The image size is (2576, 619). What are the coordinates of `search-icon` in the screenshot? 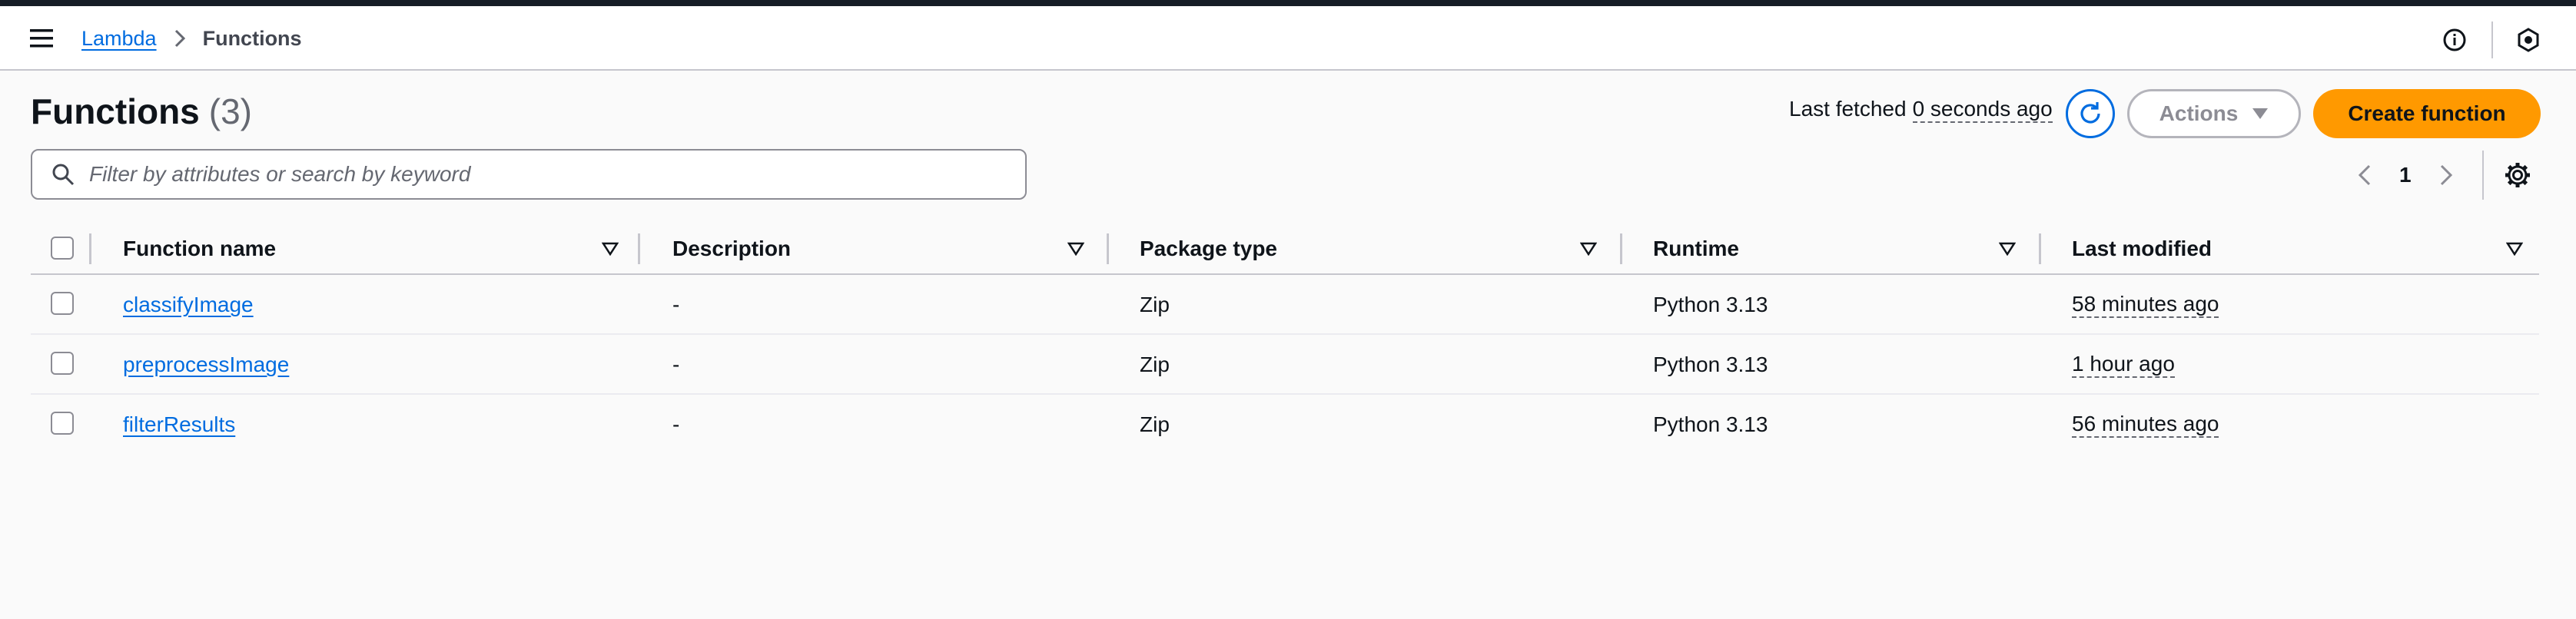 It's located at (63, 174).